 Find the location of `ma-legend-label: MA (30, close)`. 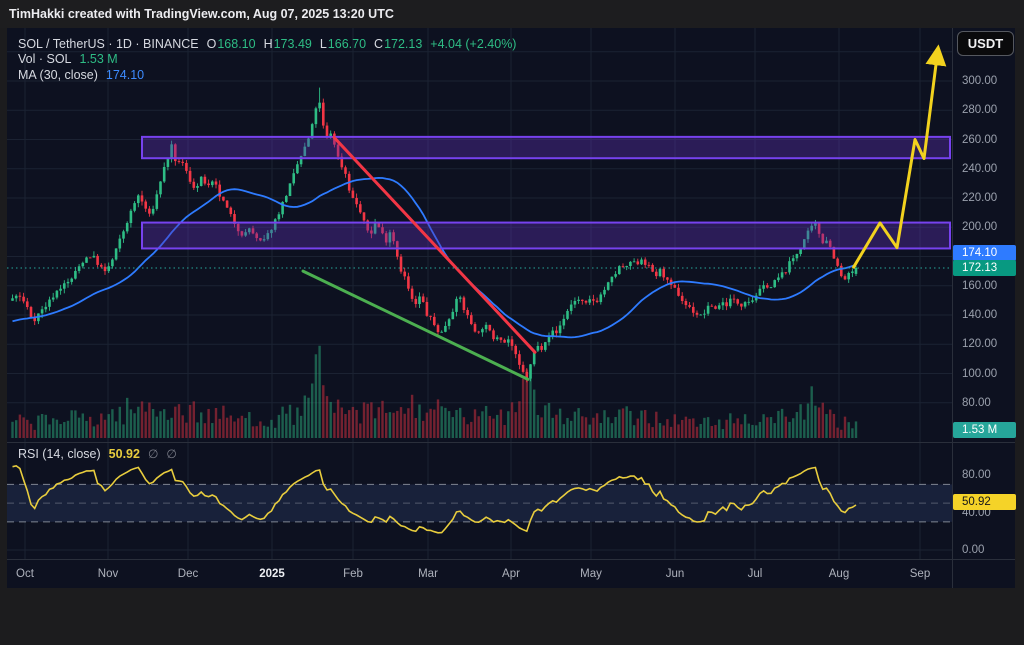

ma-legend-label: MA (30, close) is located at coordinates (58, 75).